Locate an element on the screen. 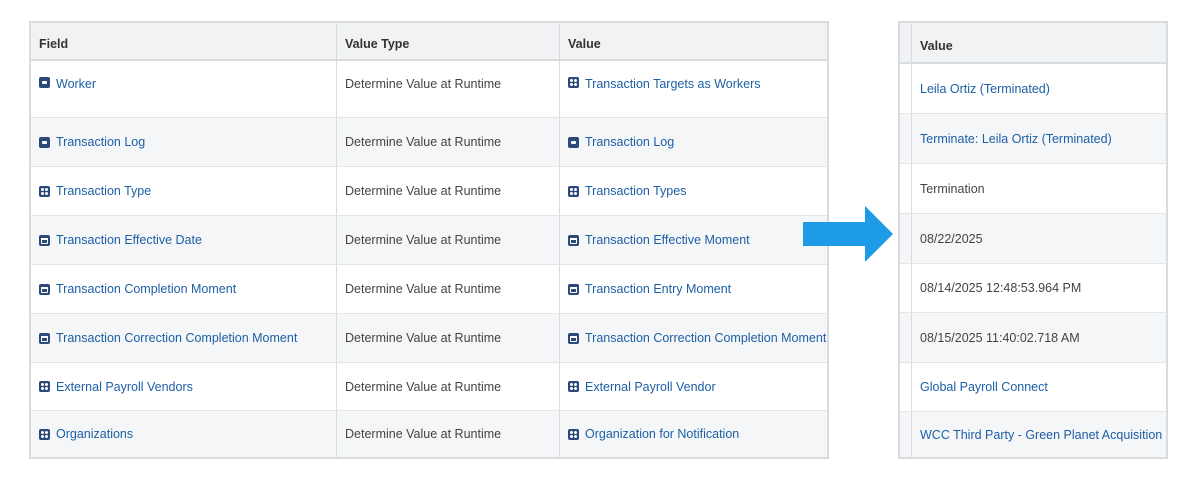  table-row: 08/22/2025 is located at coordinates (1033, 239).